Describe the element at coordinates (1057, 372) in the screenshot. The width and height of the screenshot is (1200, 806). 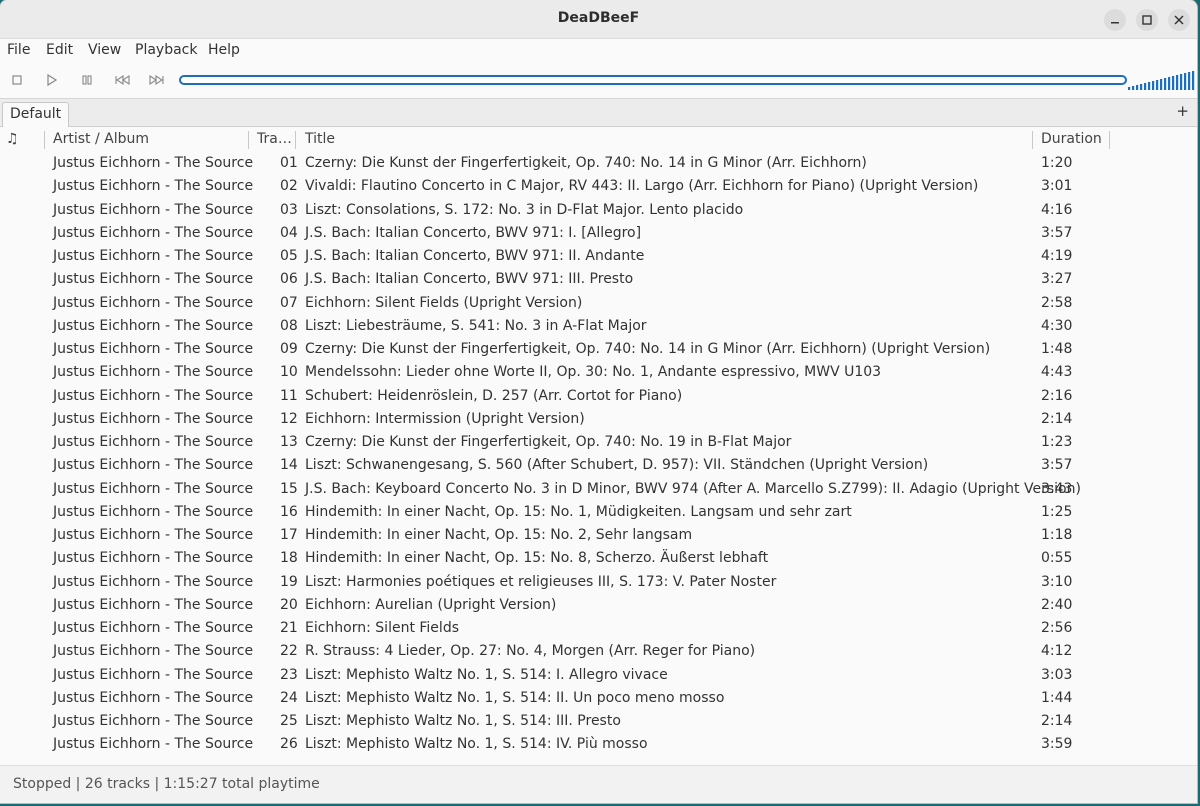
I see `track-duration: 4:43` at that location.